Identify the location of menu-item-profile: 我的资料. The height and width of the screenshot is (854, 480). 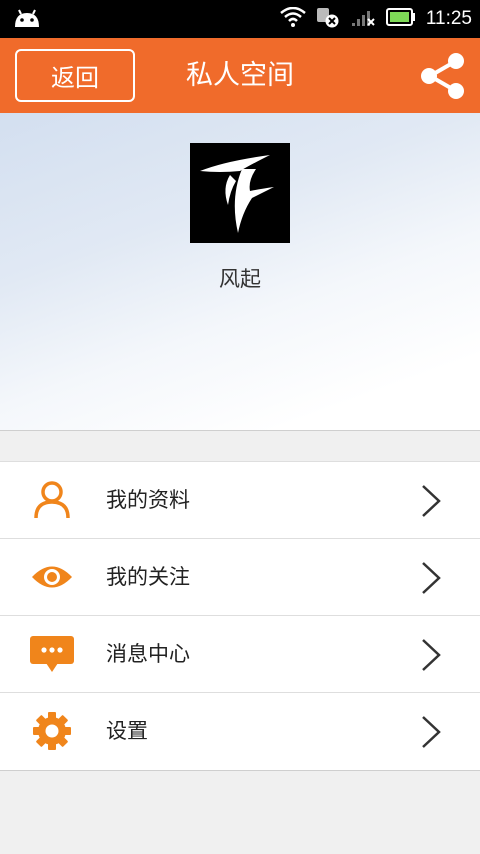
(240, 500).